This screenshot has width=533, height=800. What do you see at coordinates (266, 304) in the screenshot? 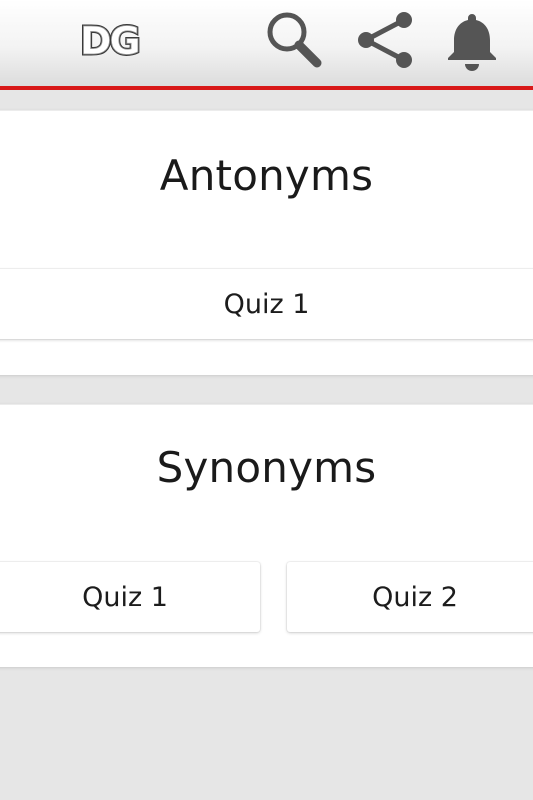
I see `antonyms-quiz-1-button: Quiz 1` at bounding box center [266, 304].